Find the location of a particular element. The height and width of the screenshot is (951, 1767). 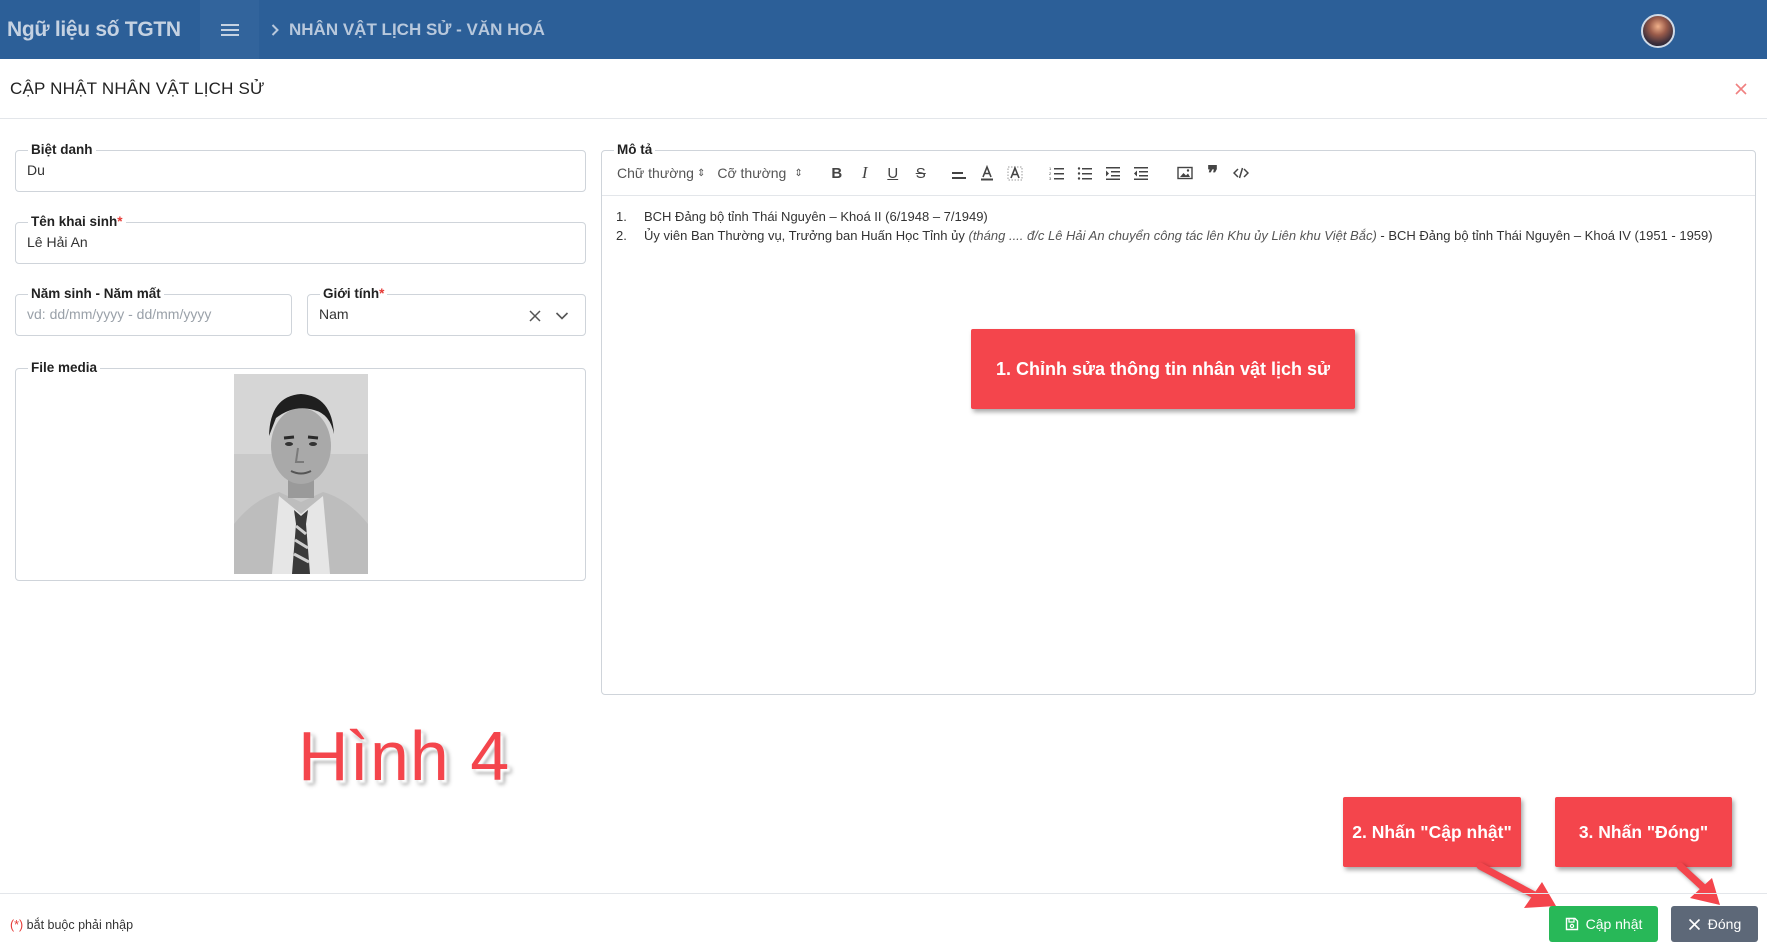

portrait-photo is located at coordinates (301, 474).